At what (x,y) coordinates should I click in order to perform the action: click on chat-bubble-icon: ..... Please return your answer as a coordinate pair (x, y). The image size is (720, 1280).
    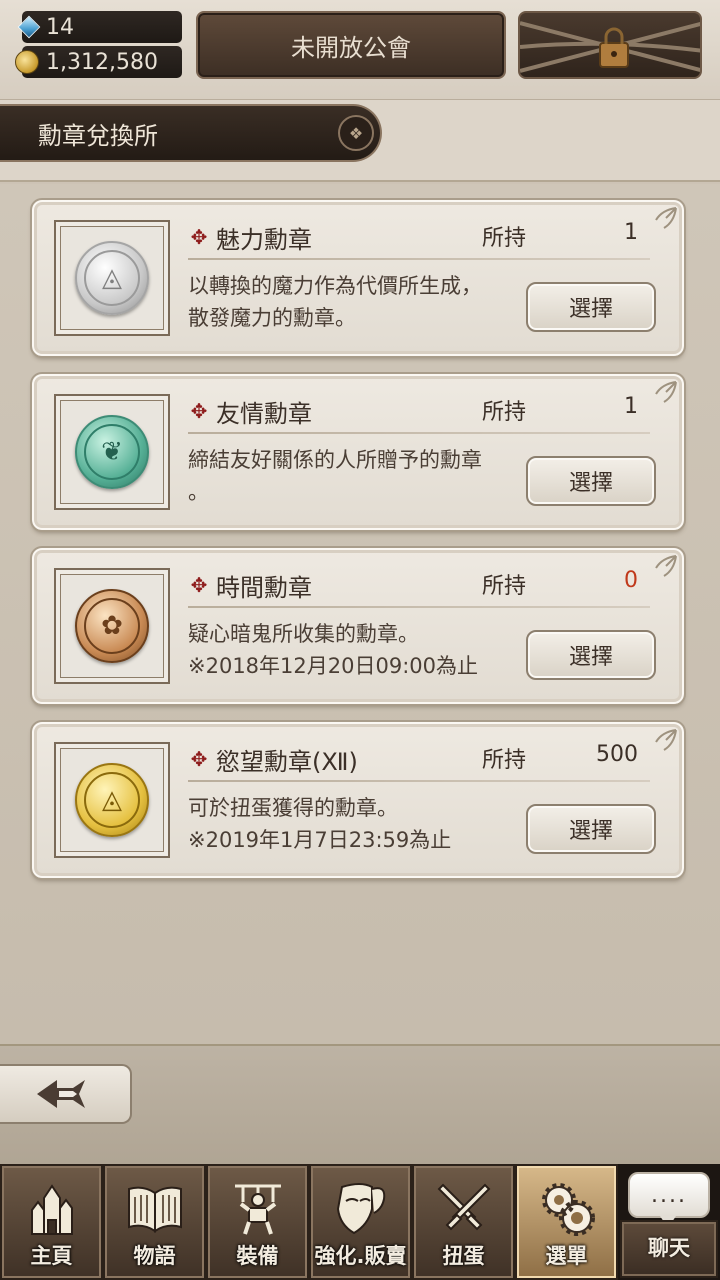
    Looking at the image, I should click on (669, 1200).